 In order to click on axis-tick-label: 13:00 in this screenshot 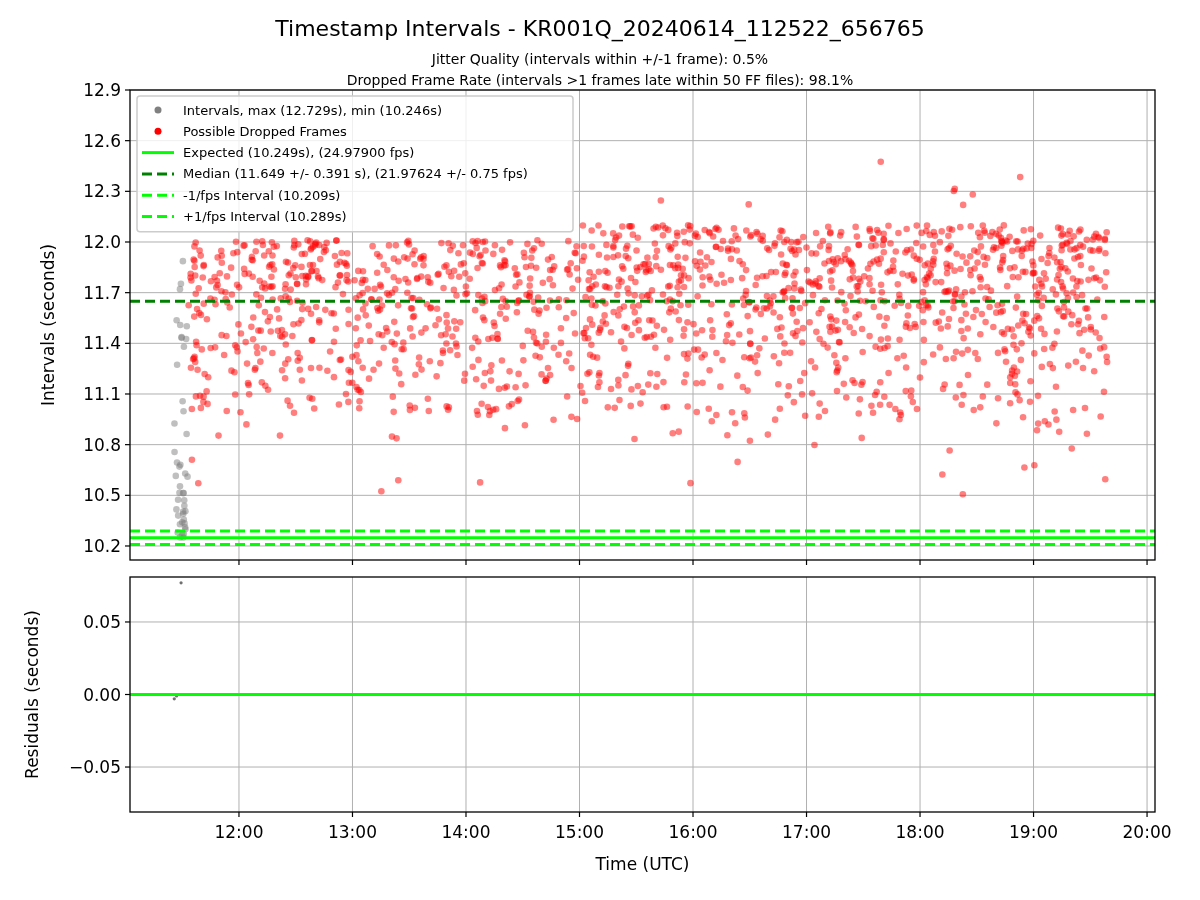, I will do `click(352, 832)`.